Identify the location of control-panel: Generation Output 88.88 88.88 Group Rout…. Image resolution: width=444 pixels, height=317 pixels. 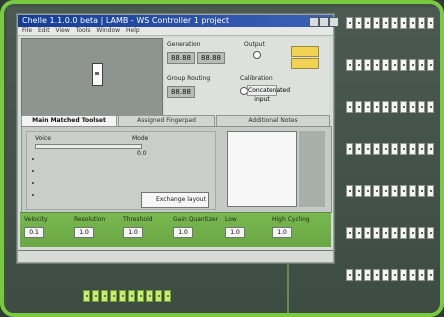
(247, 77).